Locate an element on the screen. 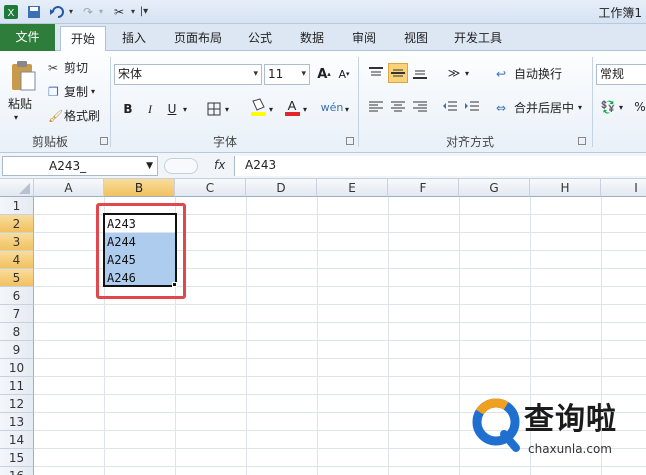 Image resolution: width=646 pixels, height=475 pixels. paste-dropdown-icon: ▾ is located at coordinates (16, 117).